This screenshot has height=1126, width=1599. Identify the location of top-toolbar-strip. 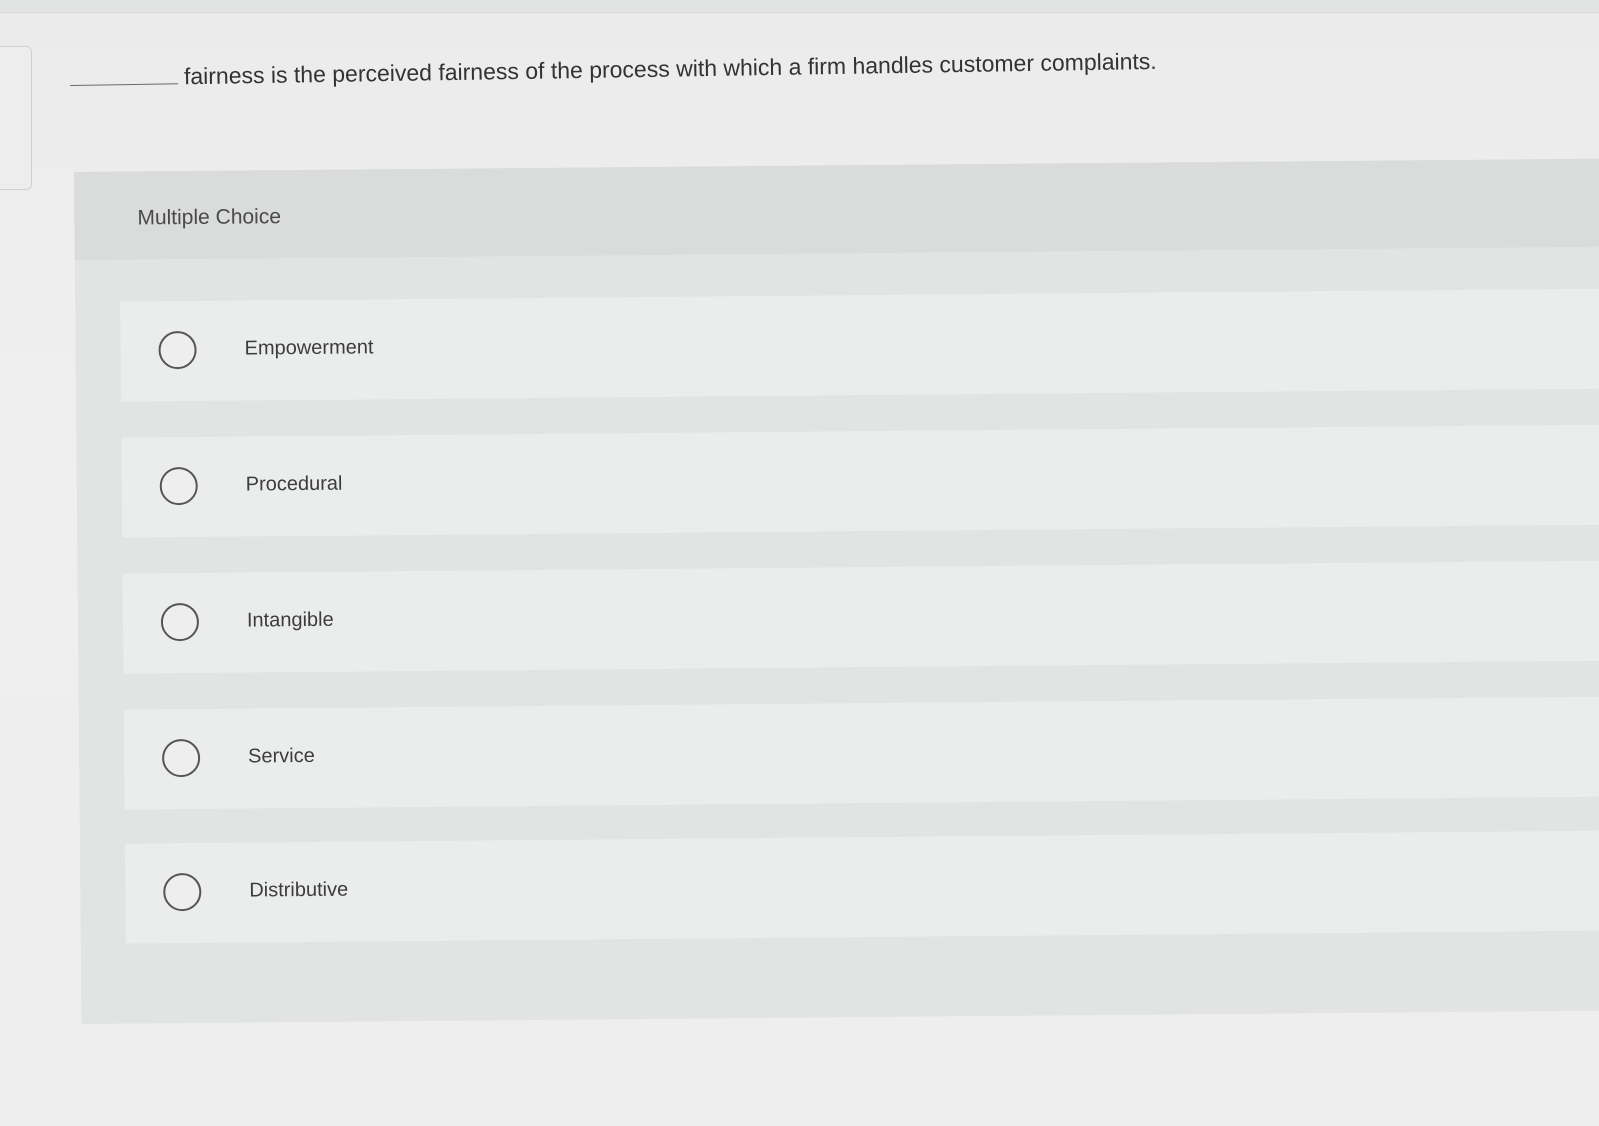
(799, 6).